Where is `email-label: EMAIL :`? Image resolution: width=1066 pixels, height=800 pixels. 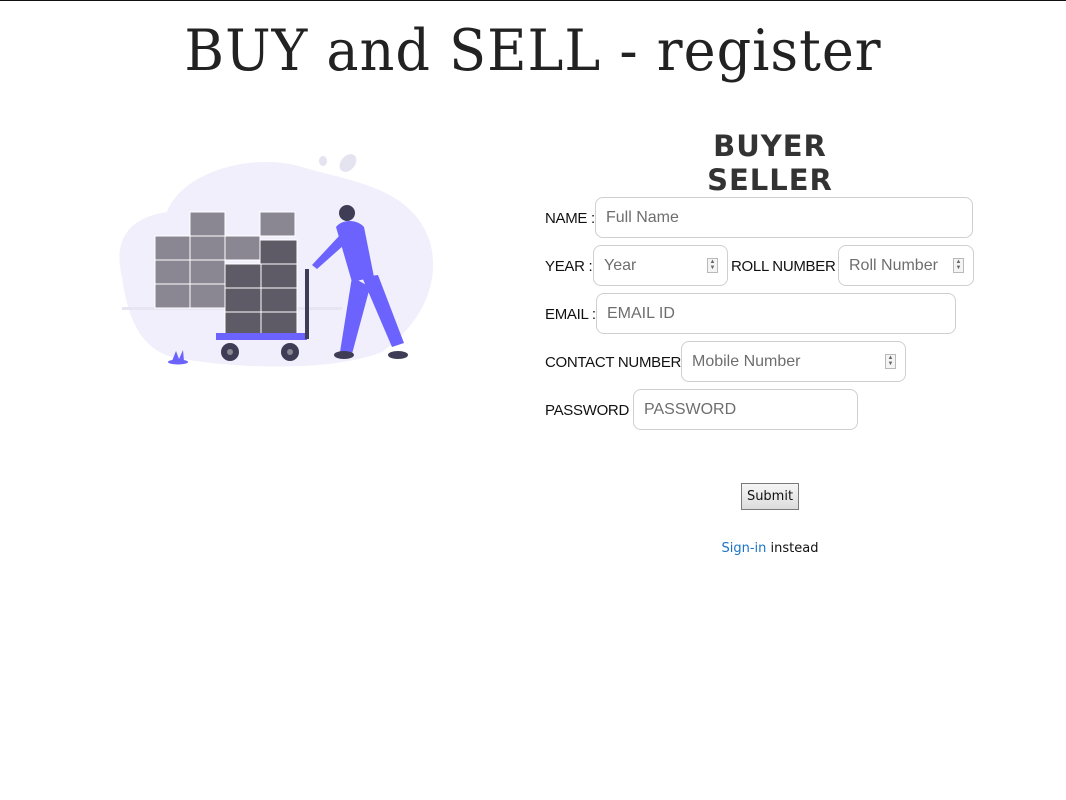
email-label: EMAIL : is located at coordinates (570, 314).